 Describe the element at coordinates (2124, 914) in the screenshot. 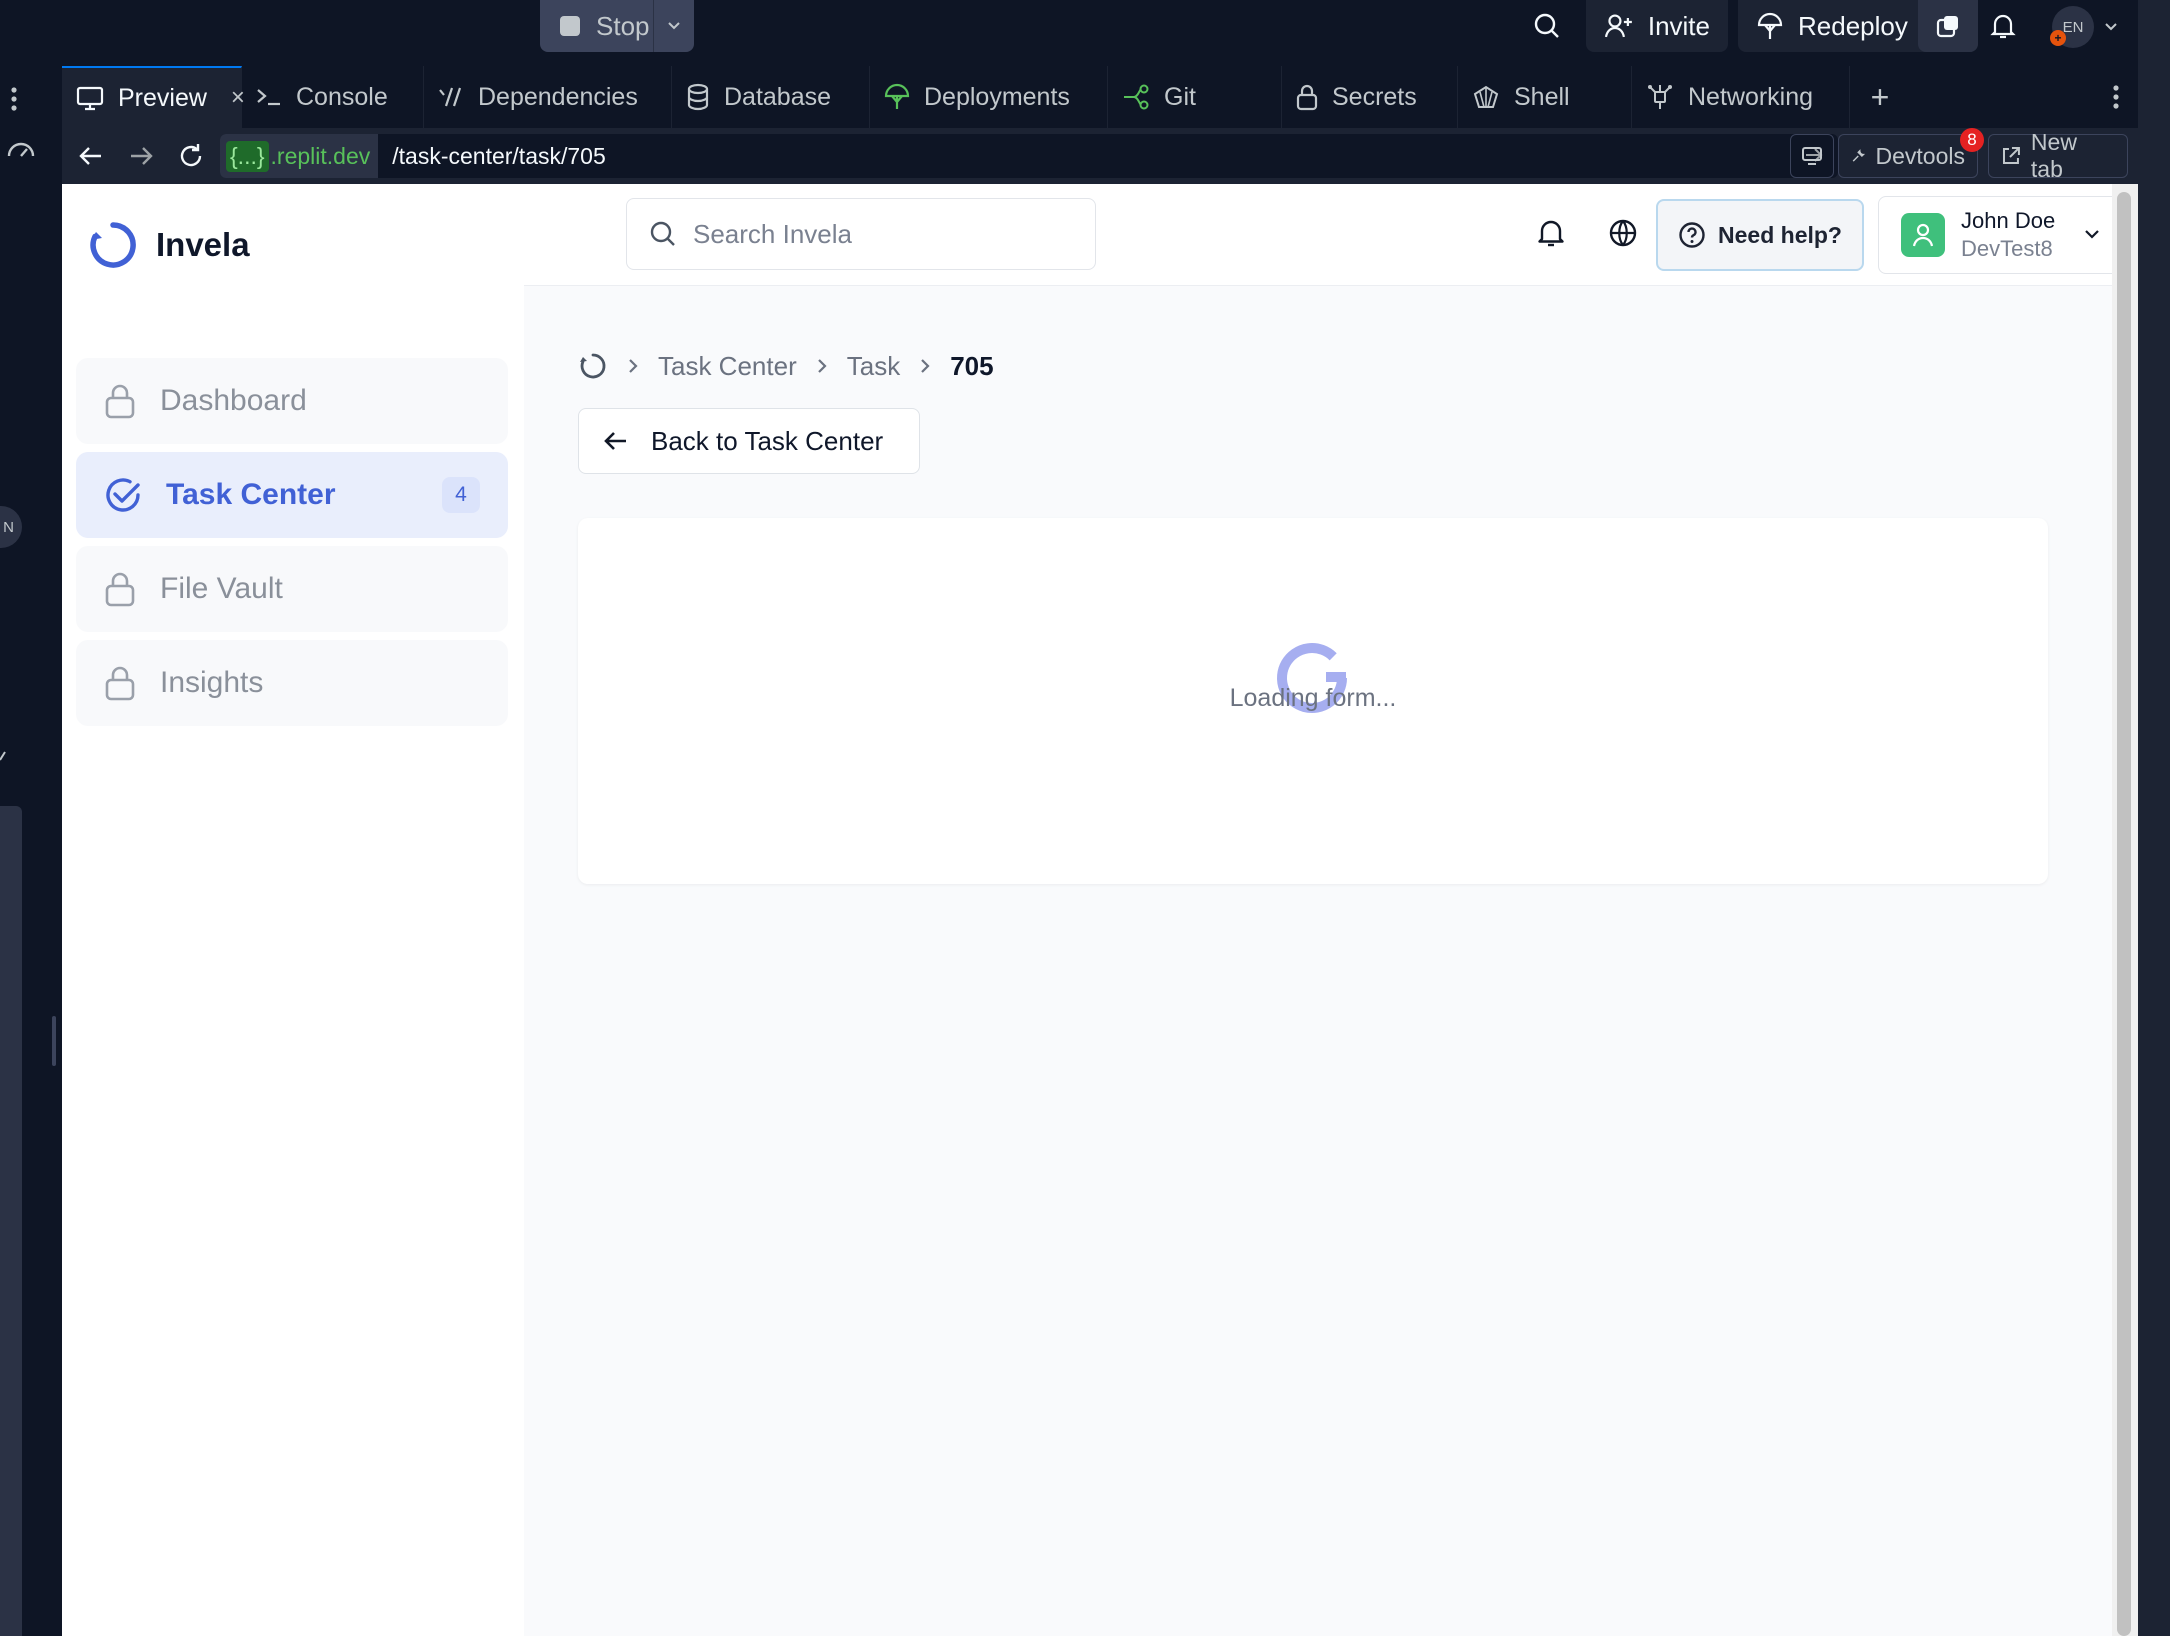

I see `preview-scrollbar-thumb` at that location.